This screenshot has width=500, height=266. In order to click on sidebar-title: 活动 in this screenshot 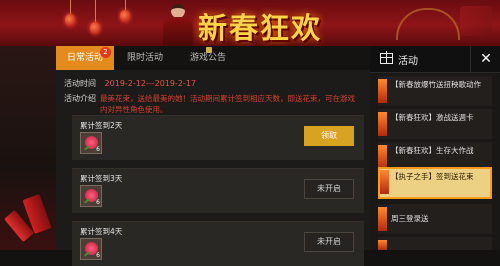, I will do `click(408, 61)`.